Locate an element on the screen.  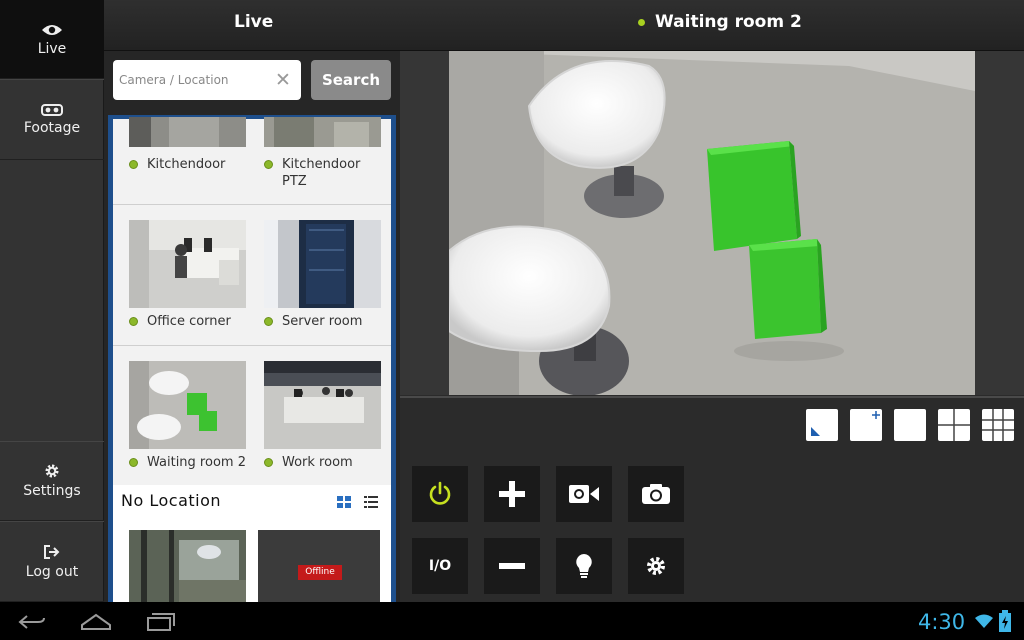
light-button is located at coordinates (584, 566).